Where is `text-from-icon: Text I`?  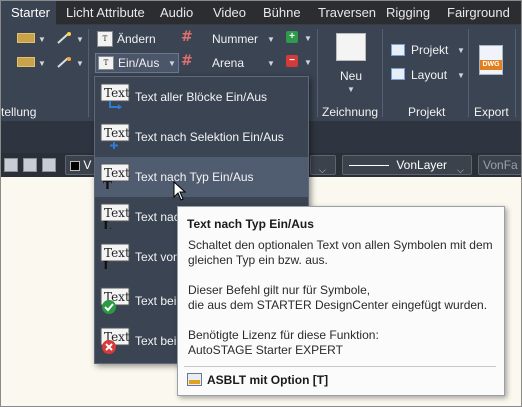
text-from-icon: Text I is located at coordinates (115, 258).